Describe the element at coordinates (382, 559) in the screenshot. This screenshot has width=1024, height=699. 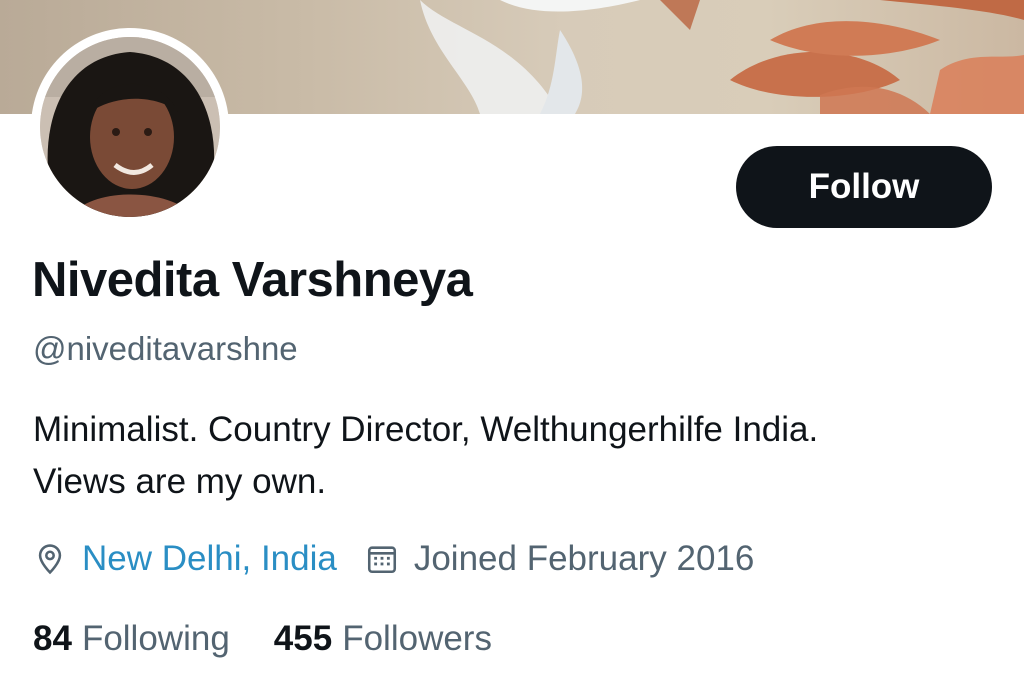
I see `calendar-icon` at that location.